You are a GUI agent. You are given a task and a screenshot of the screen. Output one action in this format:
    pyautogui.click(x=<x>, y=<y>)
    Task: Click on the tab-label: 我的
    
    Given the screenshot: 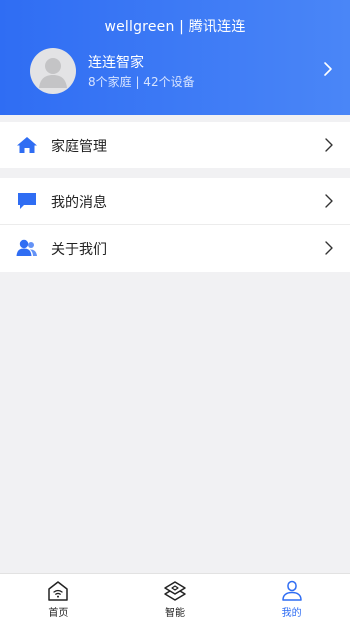 What is the action you would take?
    pyautogui.click(x=291, y=613)
    